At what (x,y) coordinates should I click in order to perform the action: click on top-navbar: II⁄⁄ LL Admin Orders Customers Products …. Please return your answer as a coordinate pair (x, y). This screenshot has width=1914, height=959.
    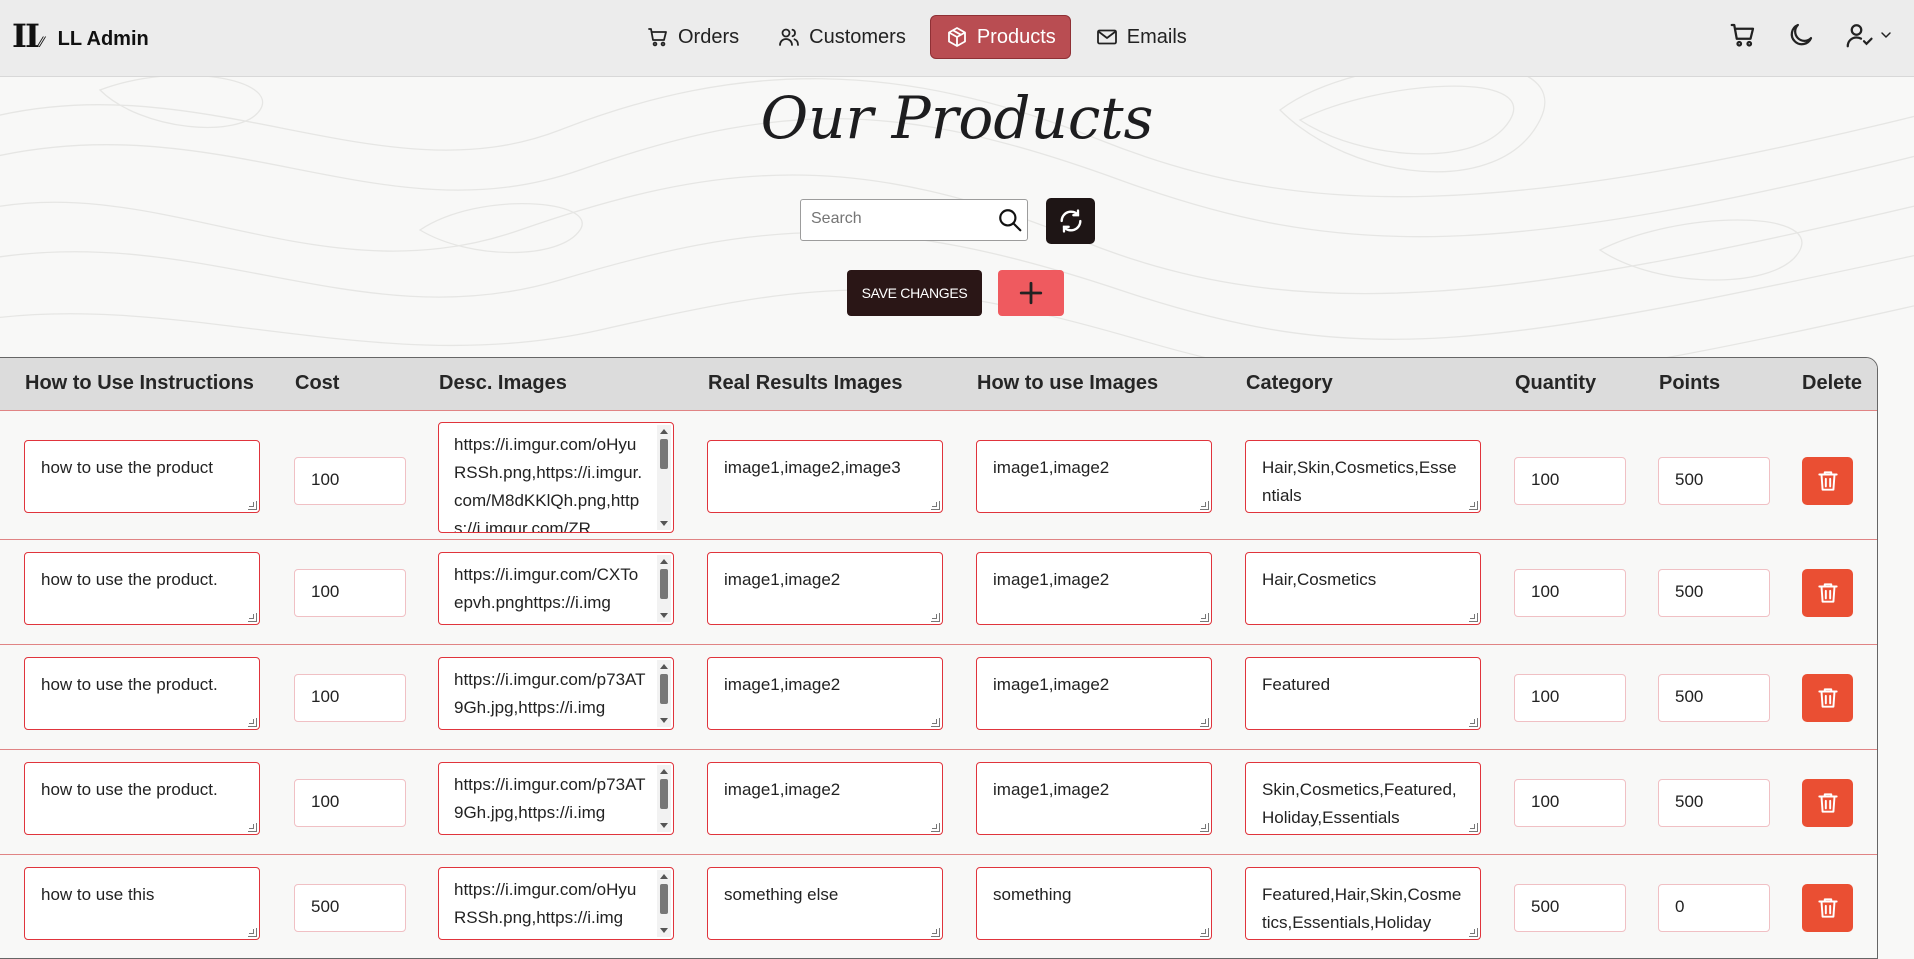
    Looking at the image, I should click on (957, 38).